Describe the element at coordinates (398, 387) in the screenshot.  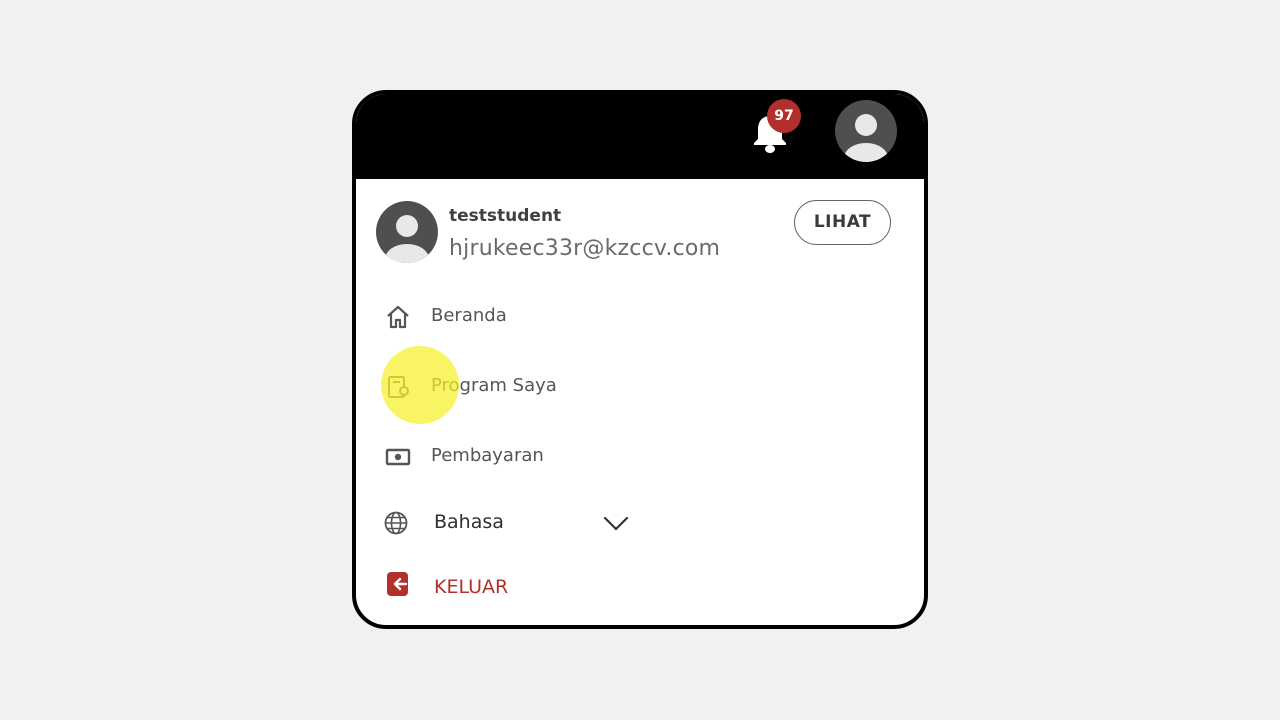
I see `my-program-icon` at that location.